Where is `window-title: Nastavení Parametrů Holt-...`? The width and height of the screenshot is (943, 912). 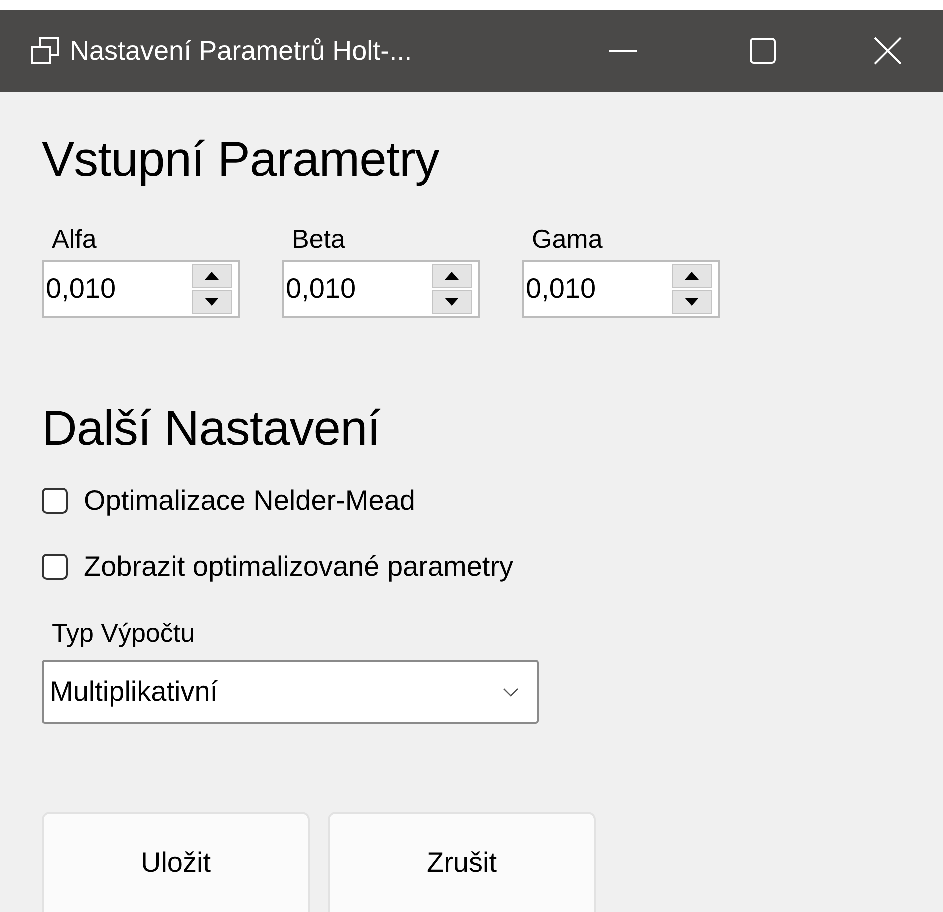 window-title: Nastavení Parametrů Holt-... is located at coordinates (241, 51).